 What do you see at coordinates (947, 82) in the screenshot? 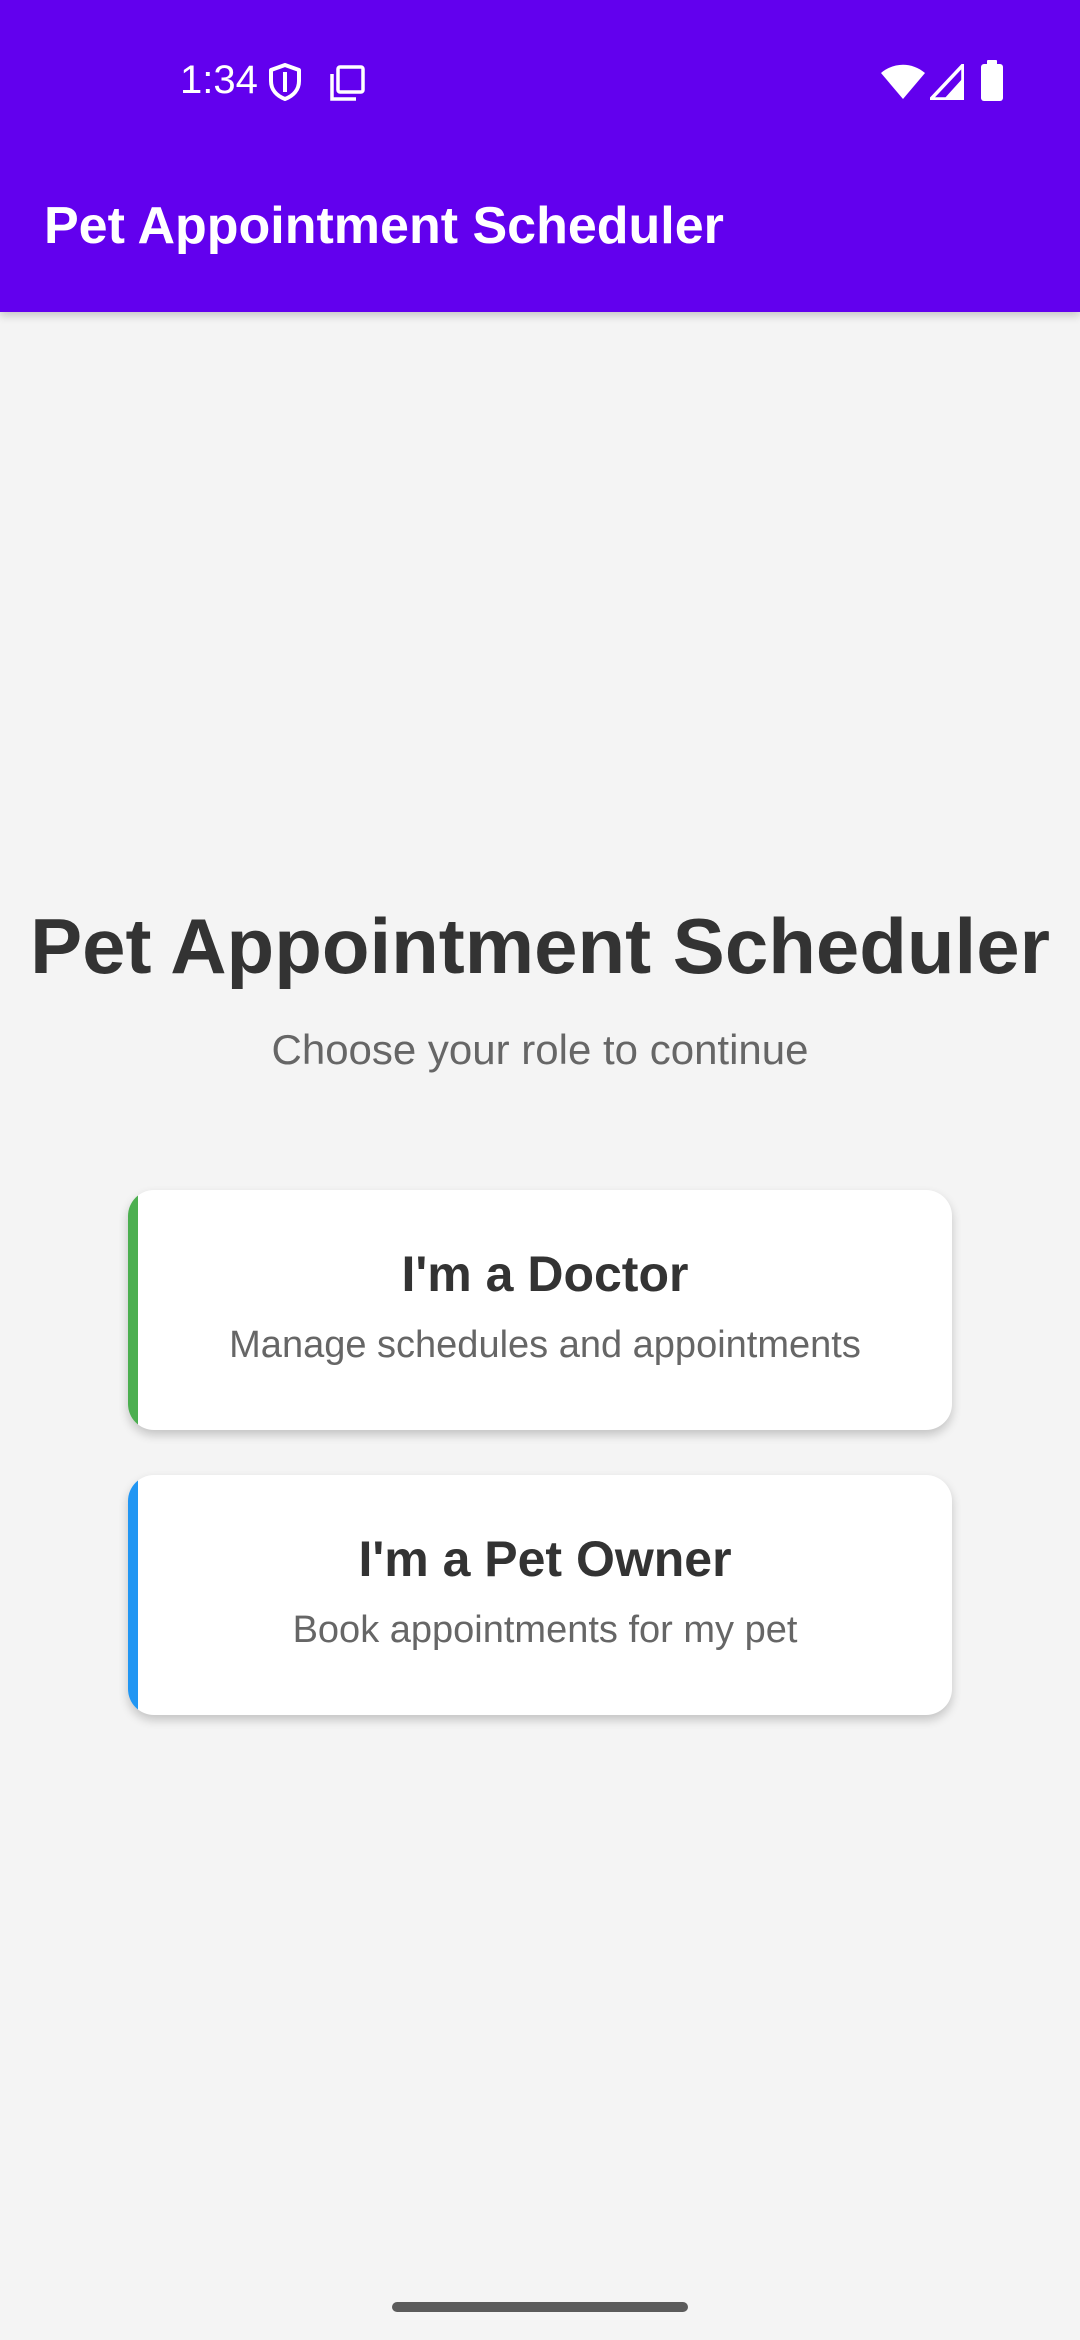
I see `signal-icon` at bounding box center [947, 82].